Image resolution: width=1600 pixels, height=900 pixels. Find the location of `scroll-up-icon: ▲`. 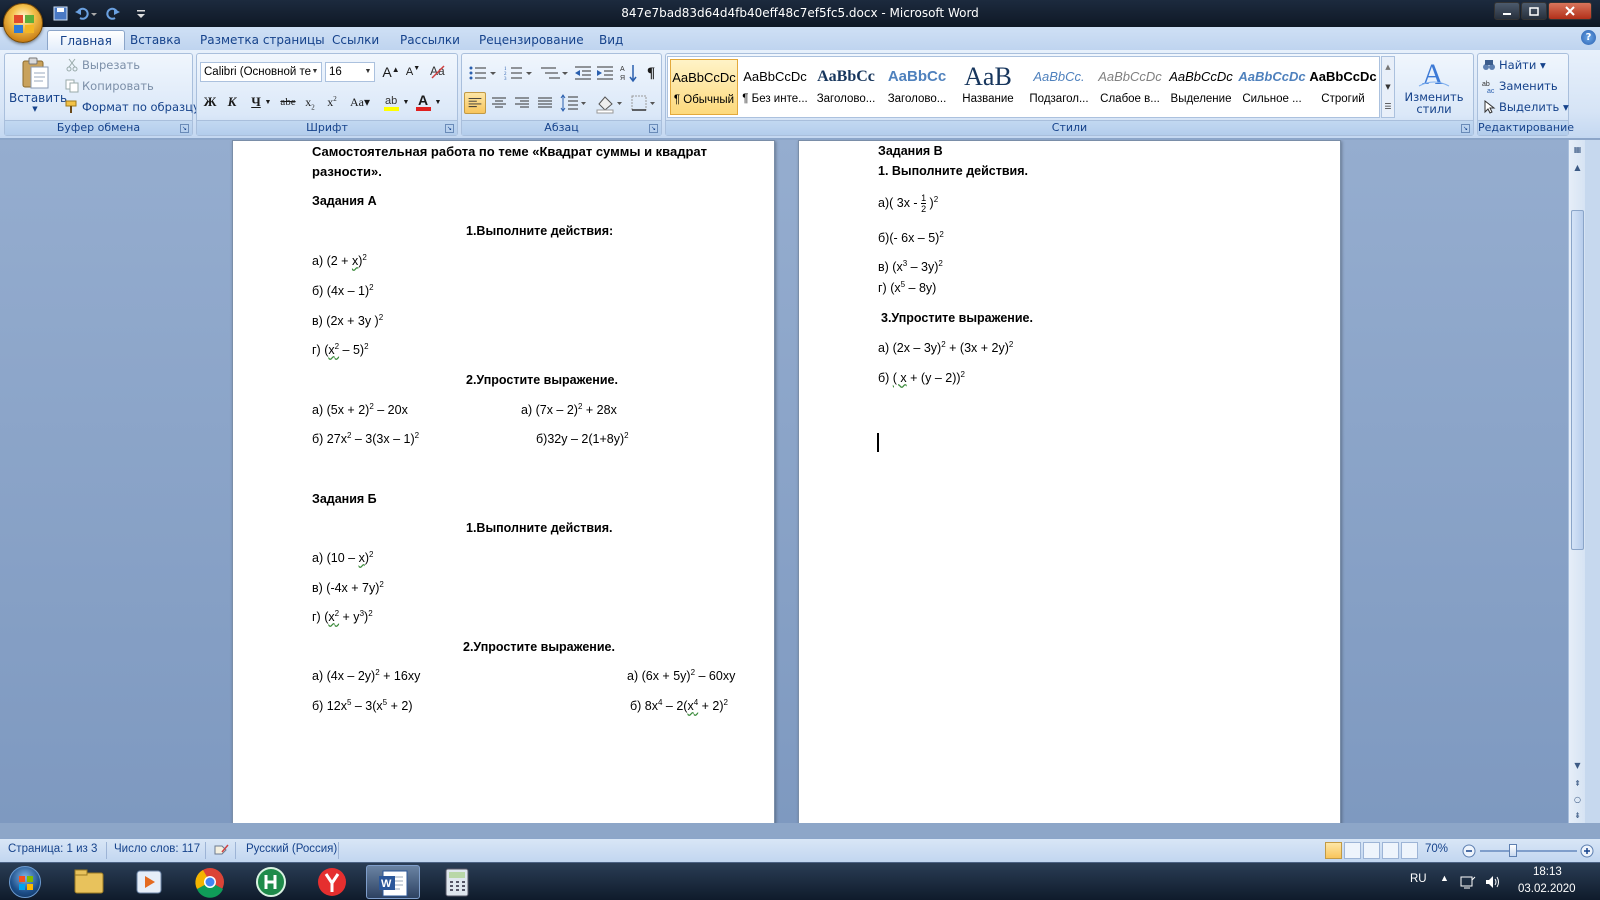

scroll-up-icon: ▲ is located at coordinates (1577, 167).